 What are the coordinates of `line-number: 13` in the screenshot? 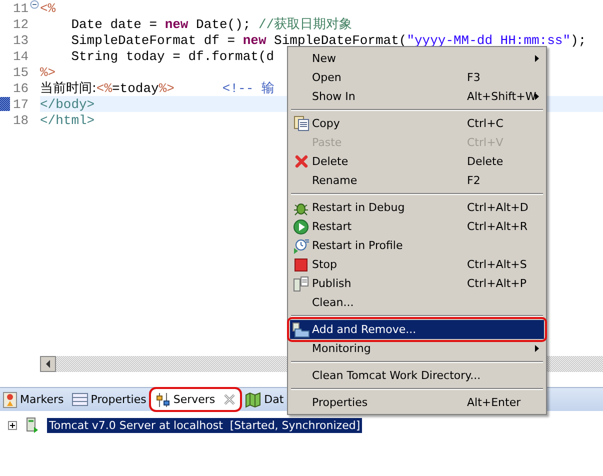 It's located at (21, 40).